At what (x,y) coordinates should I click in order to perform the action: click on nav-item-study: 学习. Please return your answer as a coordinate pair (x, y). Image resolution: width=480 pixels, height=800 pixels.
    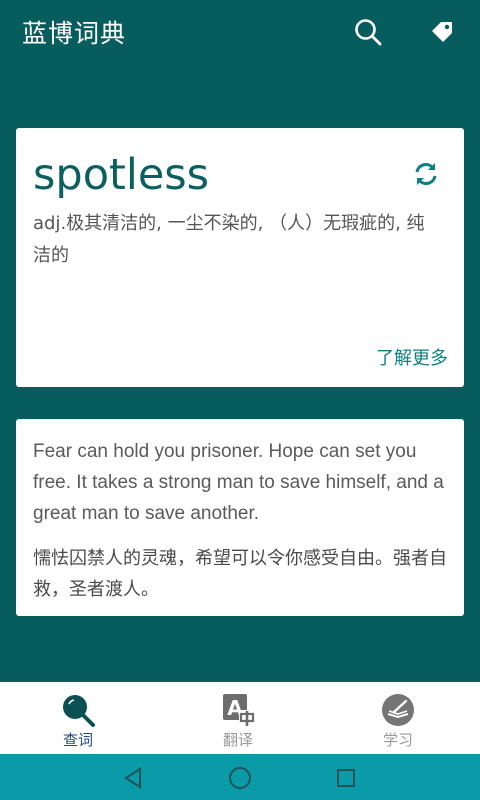
    Looking at the image, I should click on (400, 718).